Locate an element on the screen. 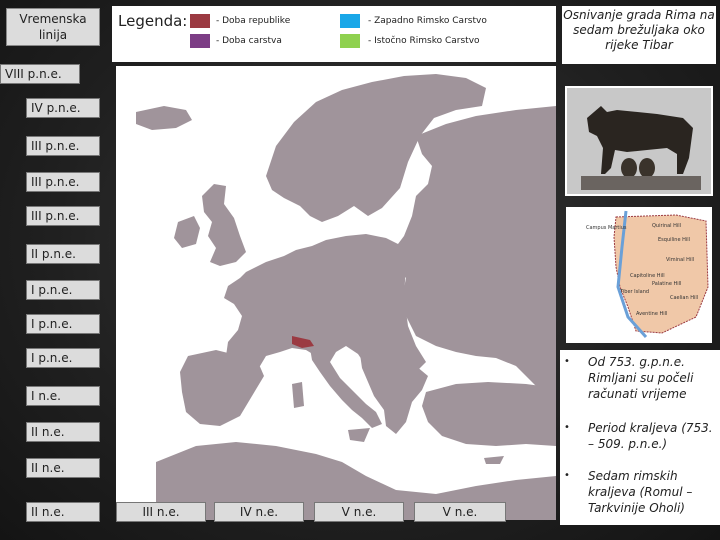  hill-label: Viminal Hill is located at coordinates (680, 260).